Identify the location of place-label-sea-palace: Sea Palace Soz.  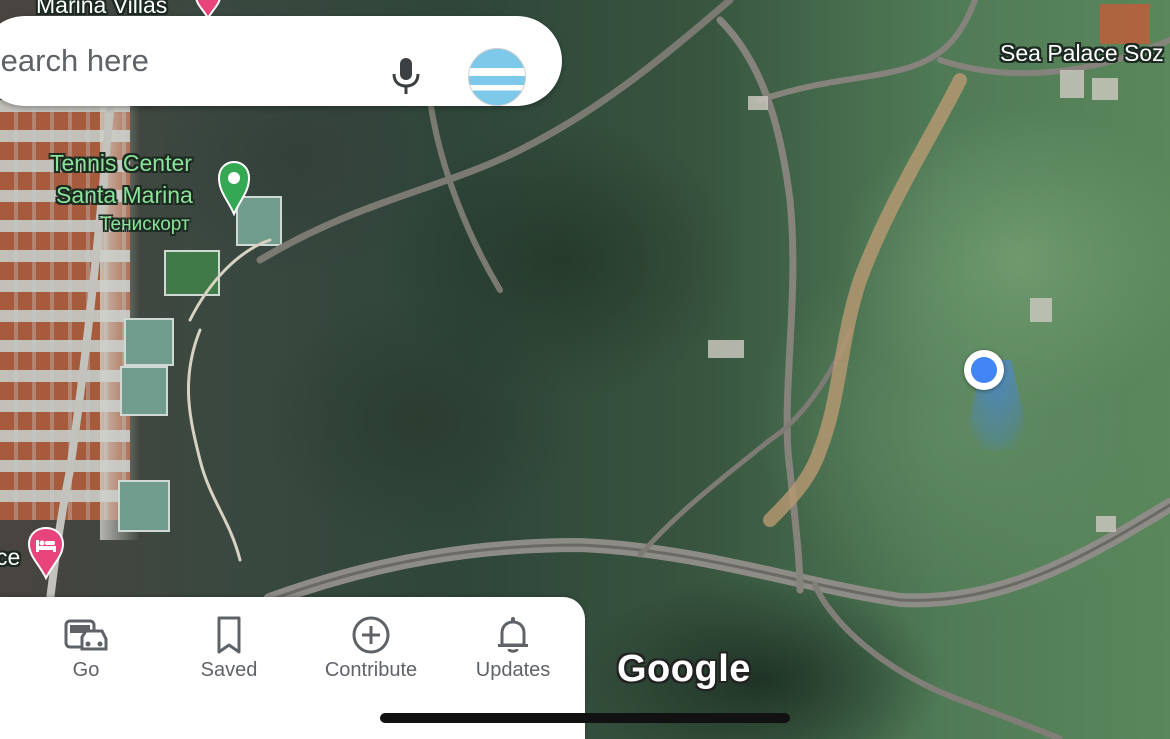
(1082, 53).